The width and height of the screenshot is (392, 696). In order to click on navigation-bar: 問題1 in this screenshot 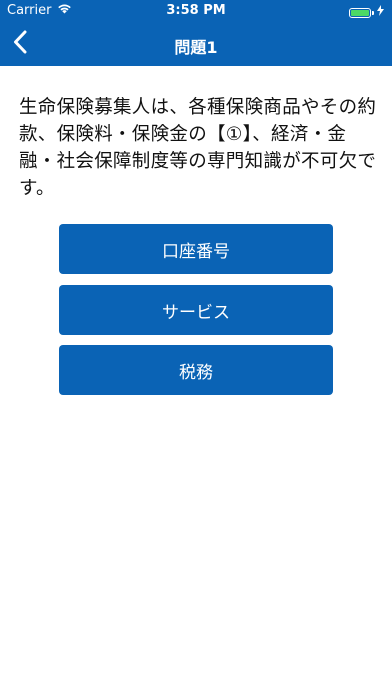, I will do `click(196, 44)`.